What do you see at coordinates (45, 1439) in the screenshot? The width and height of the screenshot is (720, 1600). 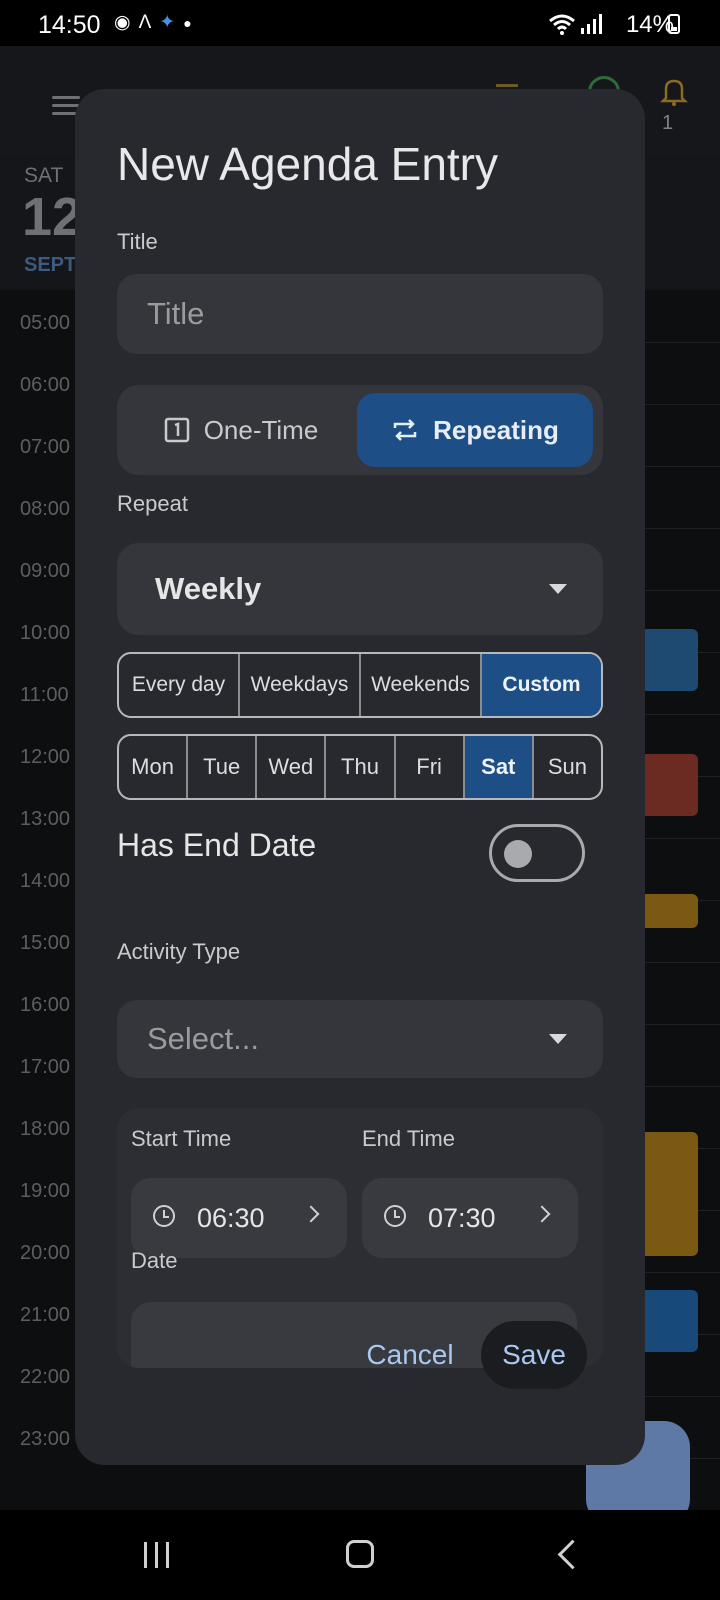 I see `hour-label: 23:00` at bounding box center [45, 1439].